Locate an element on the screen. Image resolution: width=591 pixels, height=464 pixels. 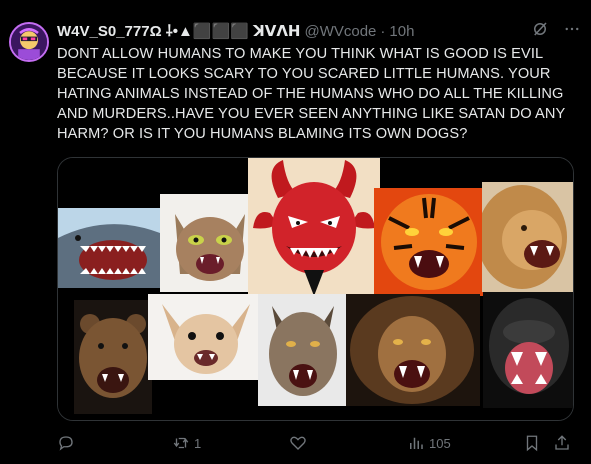
devil-image is located at coordinates (314, 229).